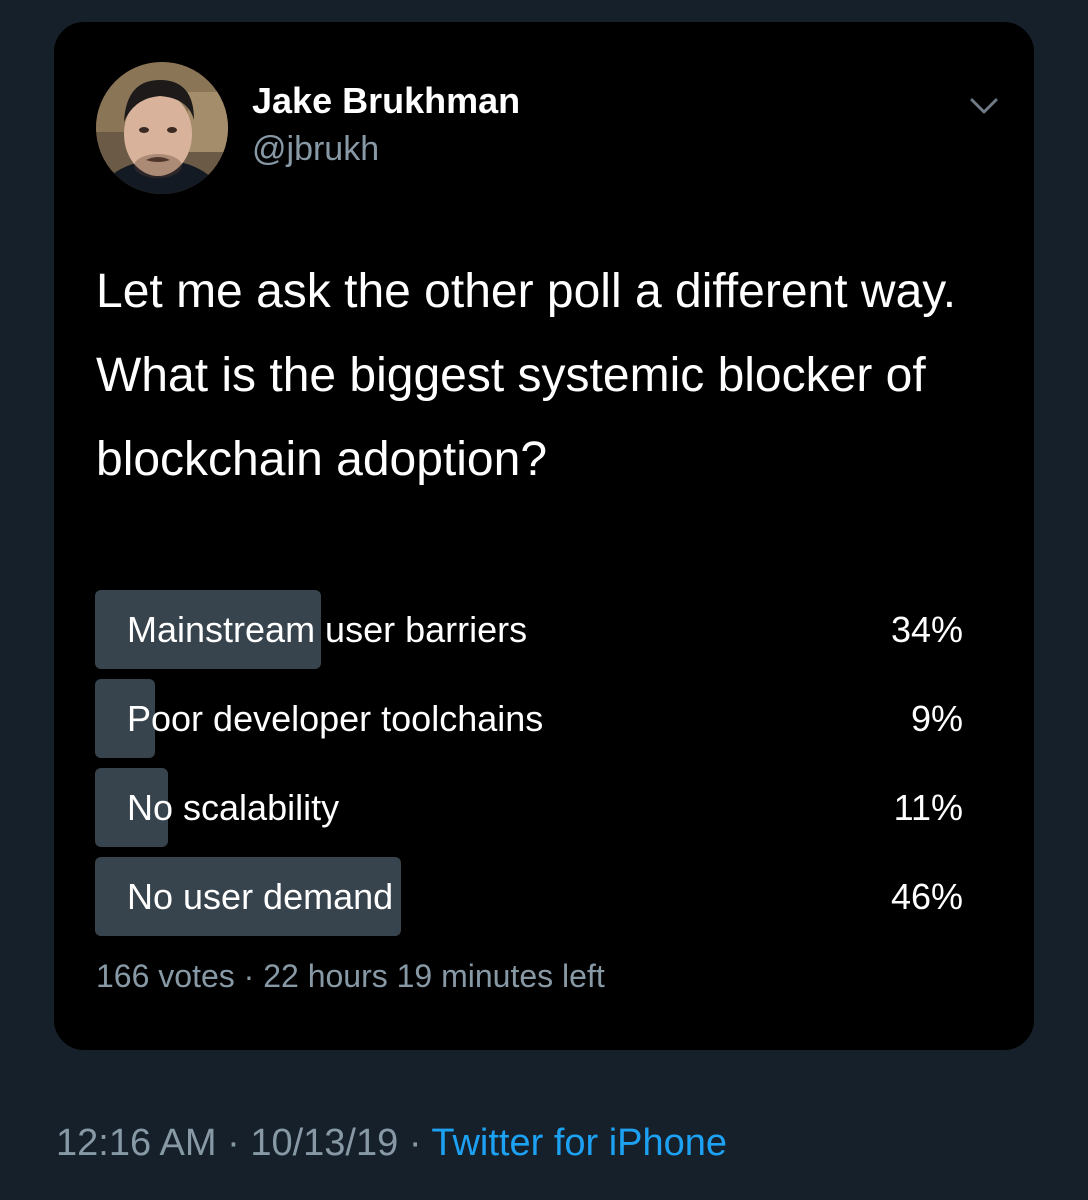 Image resolution: width=1088 pixels, height=1200 pixels. I want to click on avatar-photo, so click(162, 128).